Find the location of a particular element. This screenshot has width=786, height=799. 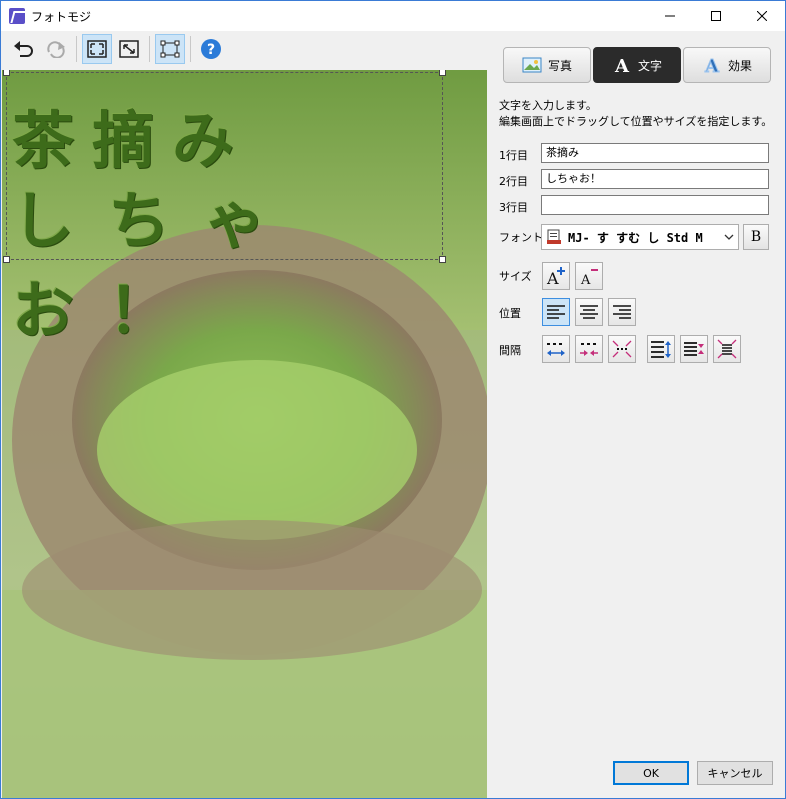

font-select-value: MJ- す すむ し Std M is located at coordinates (635, 237).